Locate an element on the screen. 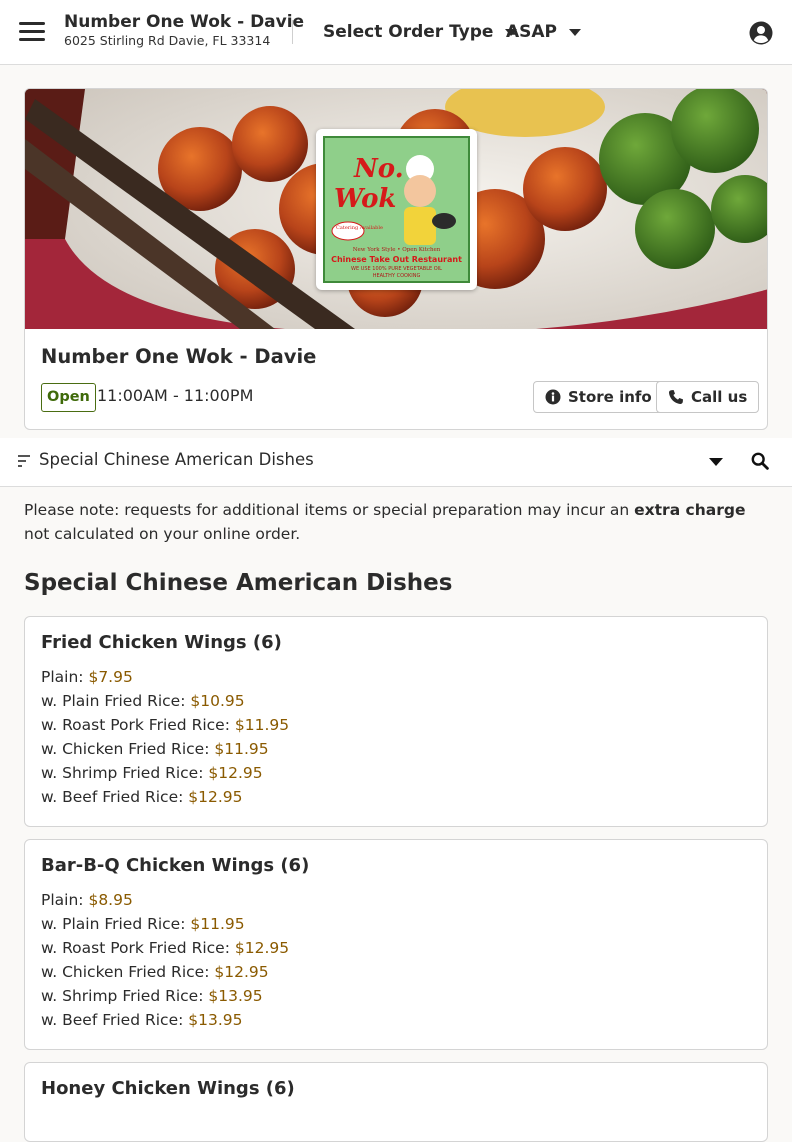  price-option: w. Shrimp Fried Rice: $12.95 is located at coordinates (152, 773).